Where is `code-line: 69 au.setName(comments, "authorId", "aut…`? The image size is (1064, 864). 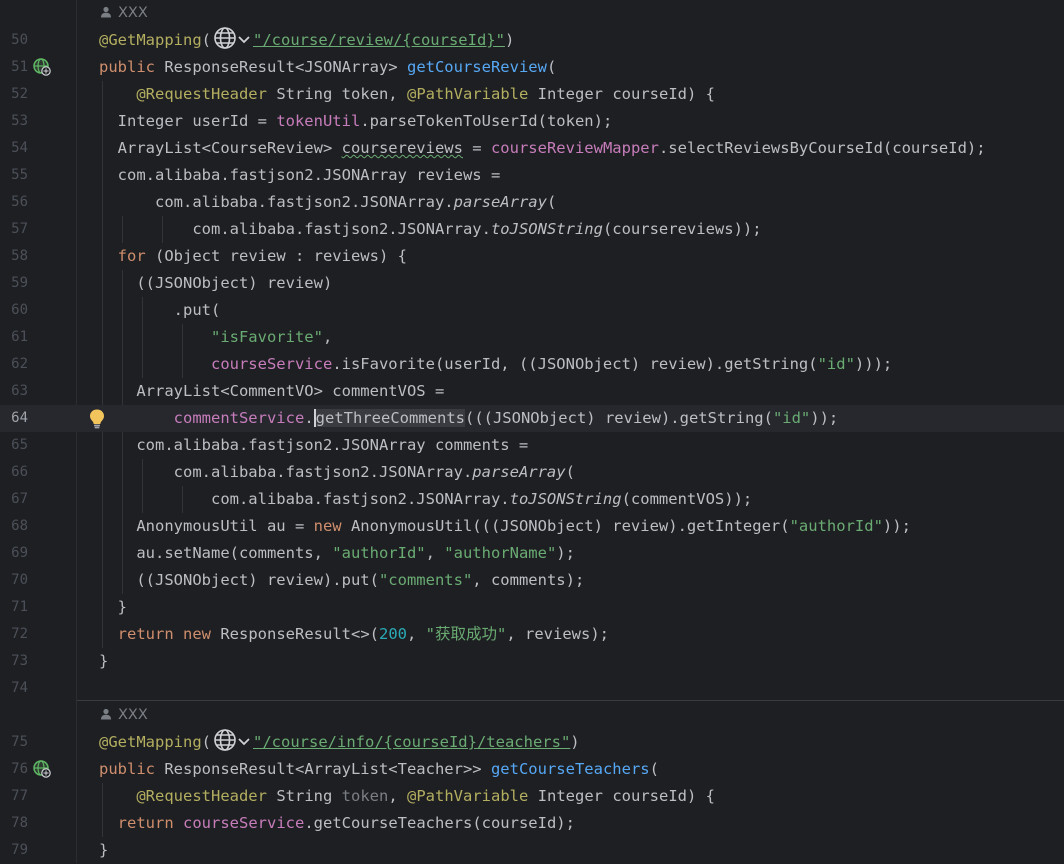
code-line: 69 au.setName(comments, "authorId", "aut… is located at coordinates (532, 553).